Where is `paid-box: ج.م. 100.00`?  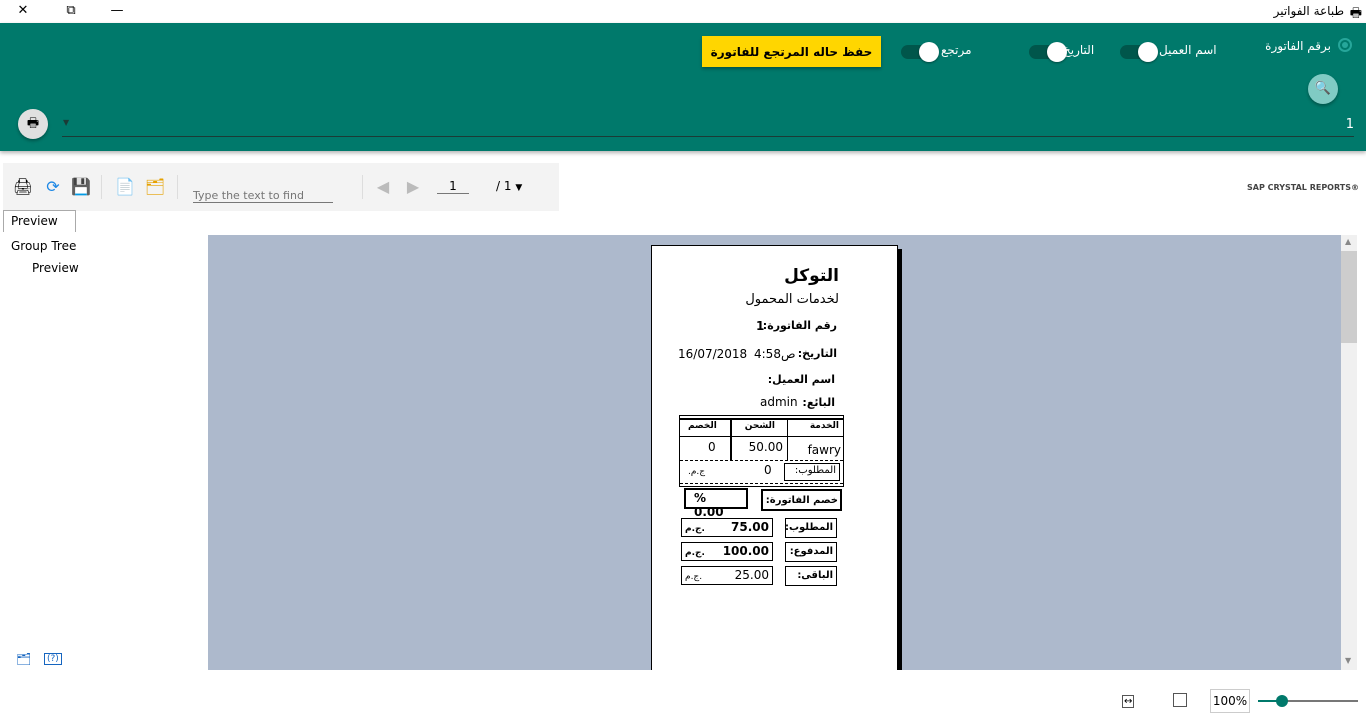
paid-box: ج.م. 100.00 is located at coordinates (727, 551).